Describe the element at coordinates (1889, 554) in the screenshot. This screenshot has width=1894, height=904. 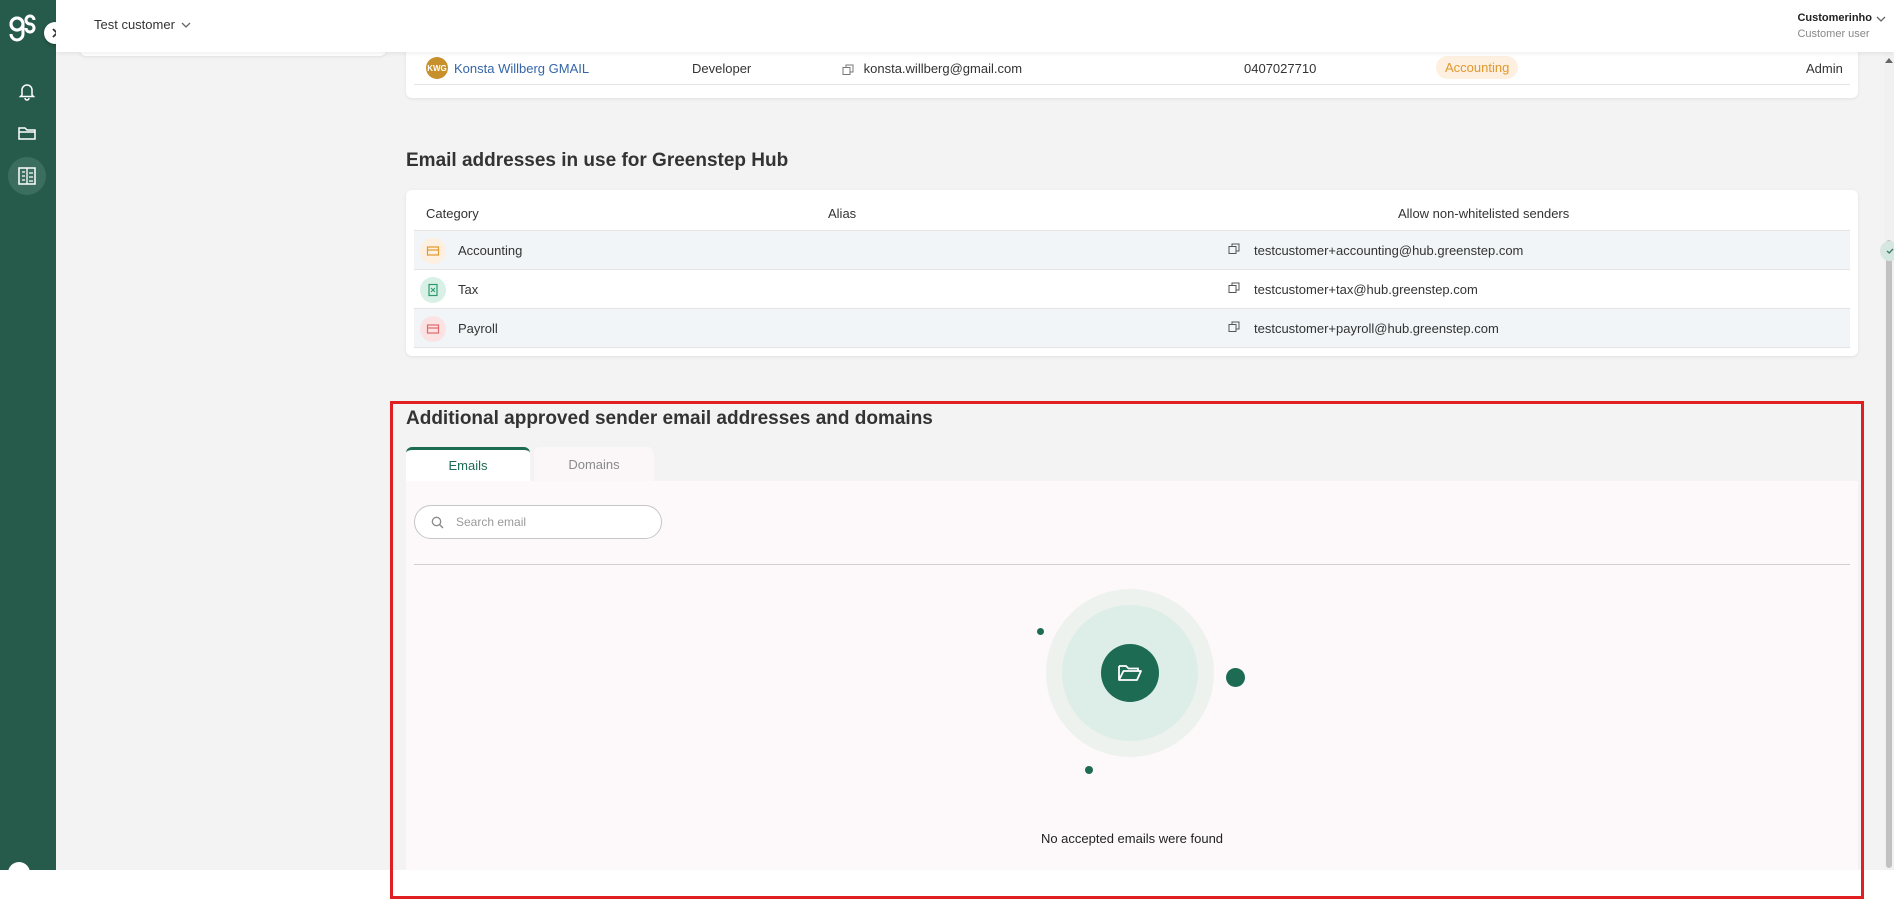
I see `scrollbar-thumb` at that location.